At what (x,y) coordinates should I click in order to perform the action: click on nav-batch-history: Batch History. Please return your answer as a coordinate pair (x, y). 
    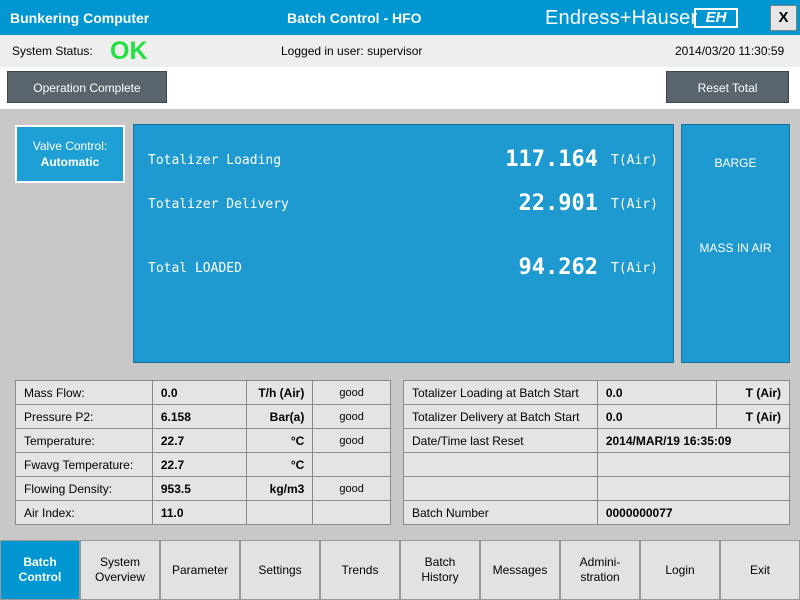
    Looking at the image, I should click on (440, 570).